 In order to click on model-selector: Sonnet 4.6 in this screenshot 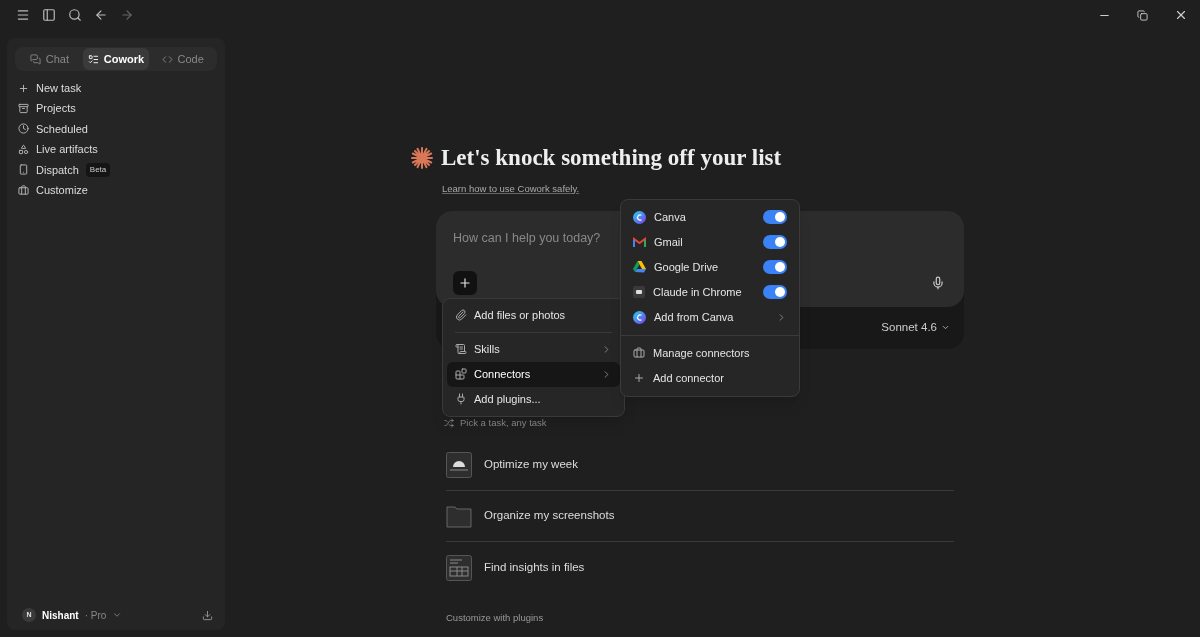, I will do `click(915, 328)`.